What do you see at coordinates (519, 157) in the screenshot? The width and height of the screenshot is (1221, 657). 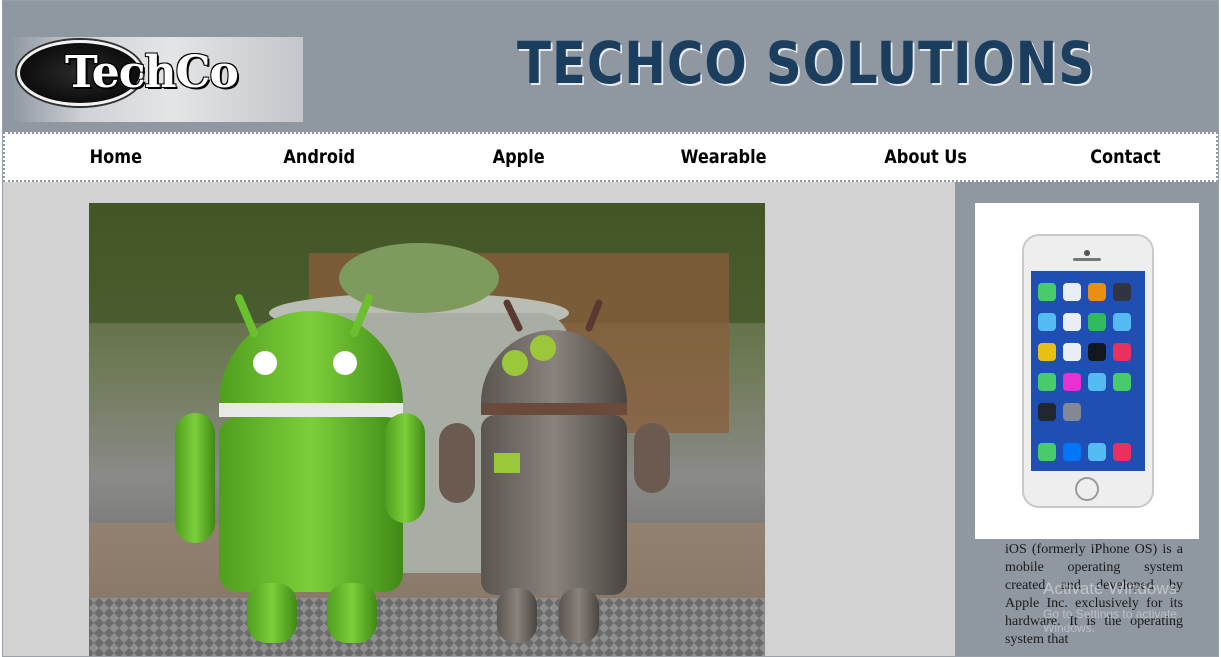 I see `nav-apple: Apple` at bounding box center [519, 157].